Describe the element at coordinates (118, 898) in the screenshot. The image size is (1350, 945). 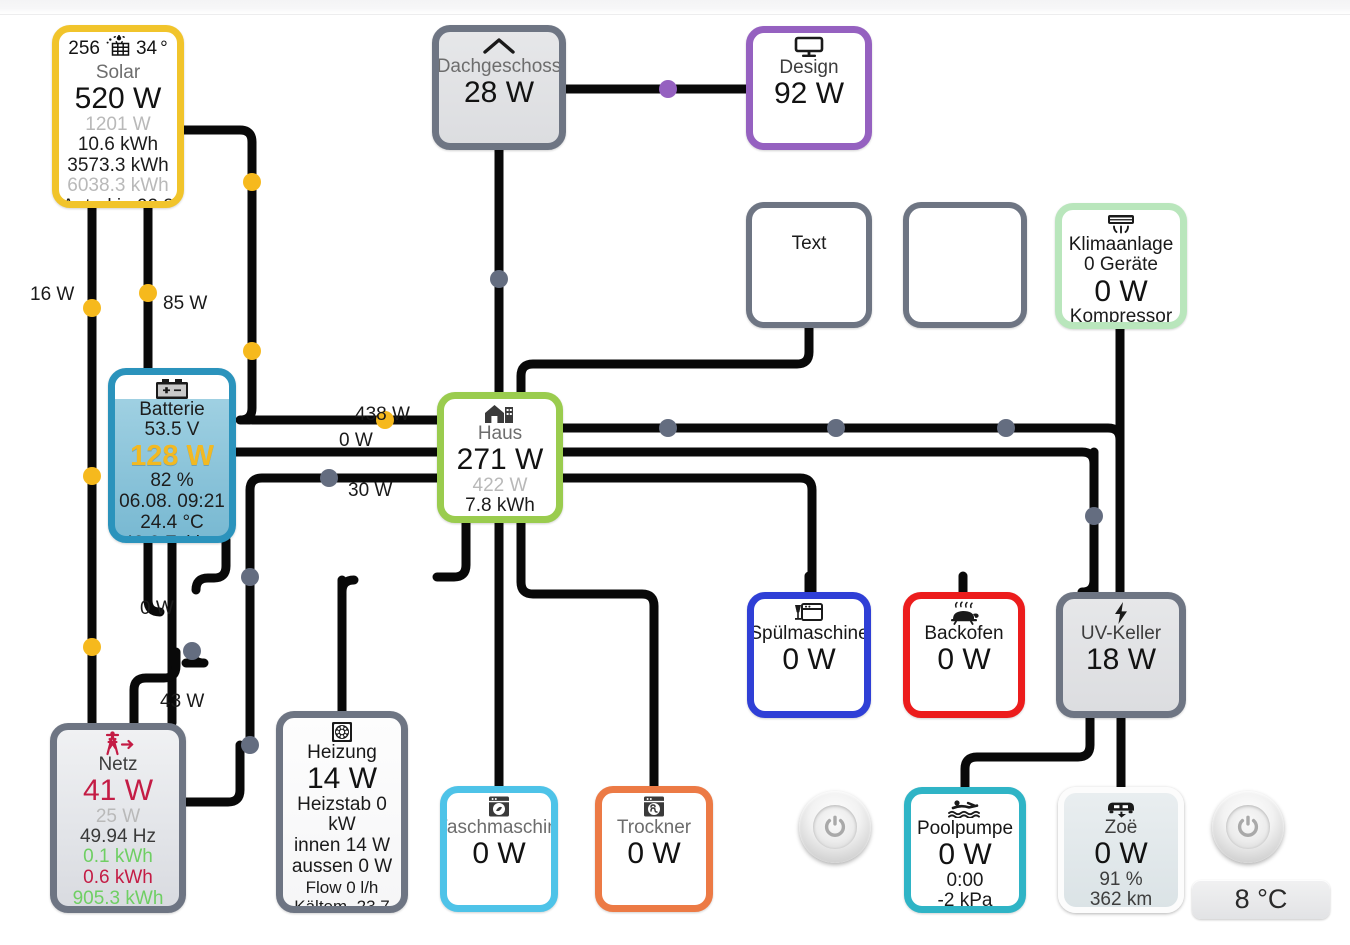
I see `netz-feedin-total: 905.3 kWh` at that location.